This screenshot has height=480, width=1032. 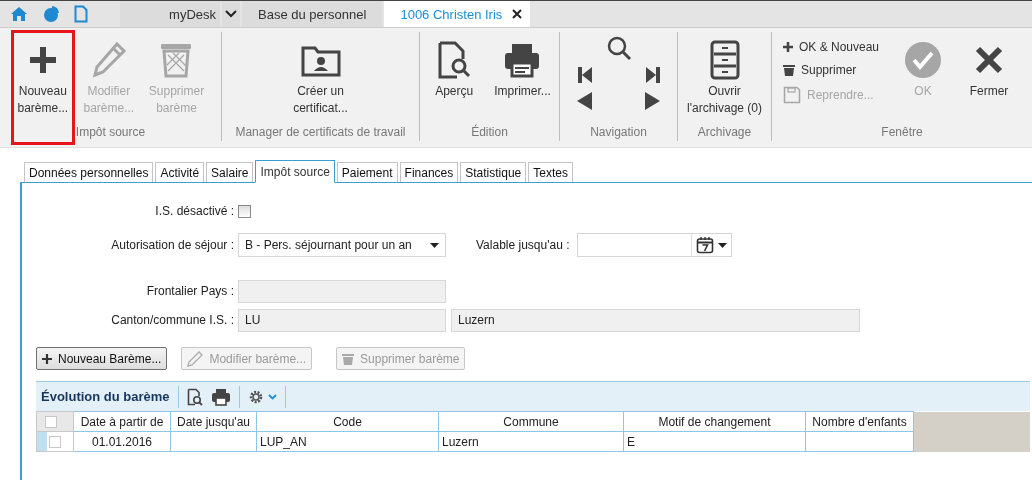 What do you see at coordinates (652, 75) in the screenshot?
I see `last-record-icon` at bounding box center [652, 75].